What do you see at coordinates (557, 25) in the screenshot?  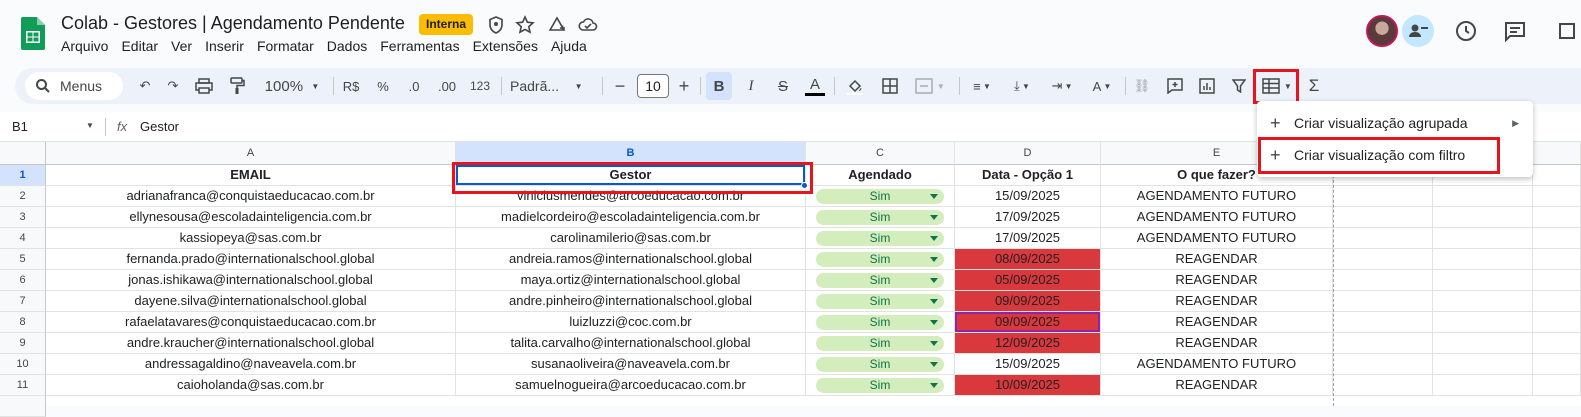 I see `move-icon` at bounding box center [557, 25].